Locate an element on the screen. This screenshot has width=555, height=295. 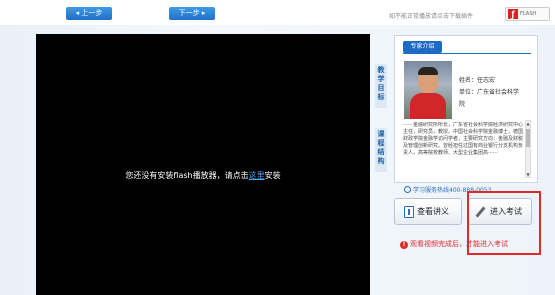
flash-missing-message: 您还没有安装flash播放器，请点击这里安装 is located at coordinates (203, 175).